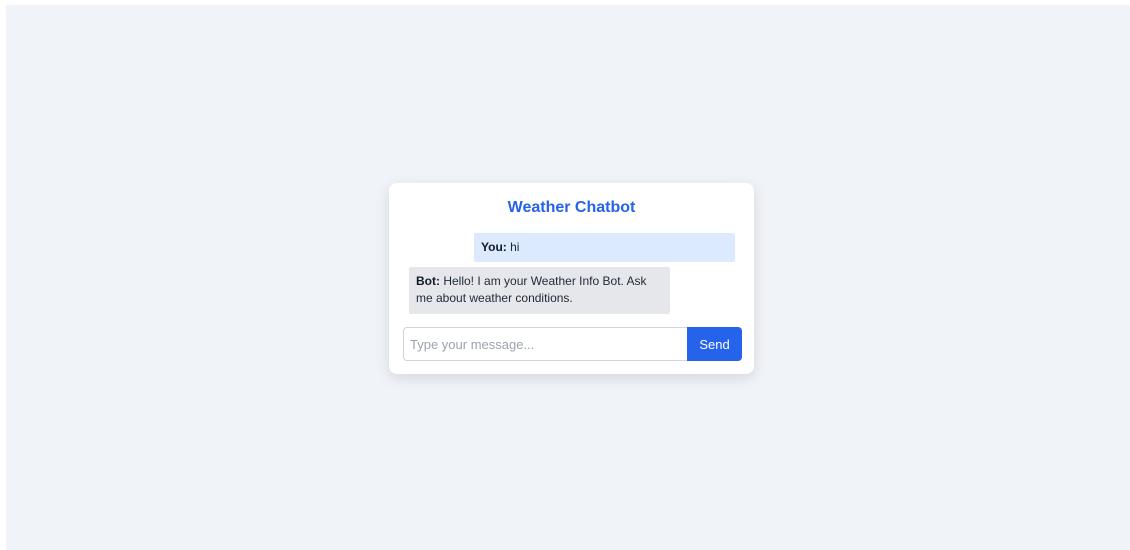  I want to click on message-input, so click(545, 344).